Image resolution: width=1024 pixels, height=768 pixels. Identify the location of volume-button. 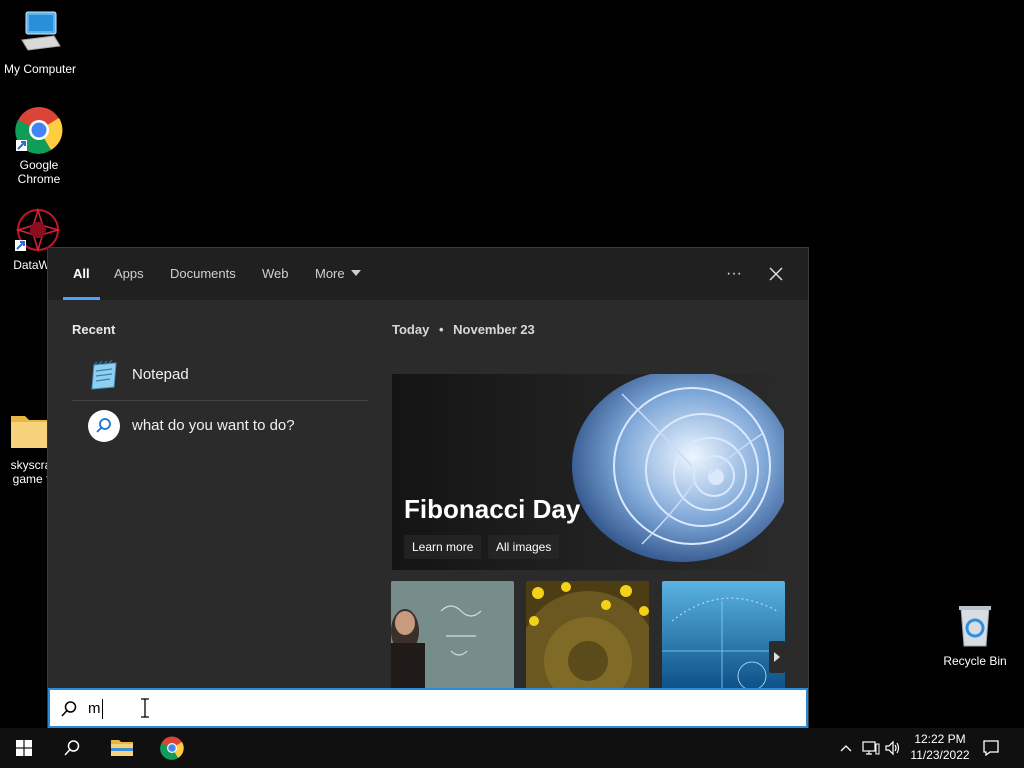
(893, 748).